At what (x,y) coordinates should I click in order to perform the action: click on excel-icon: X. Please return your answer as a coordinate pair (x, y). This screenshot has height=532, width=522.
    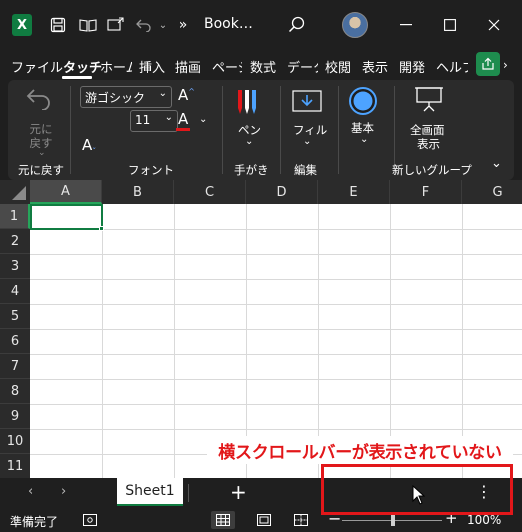
    Looking at the image, I should click on (22, 25).